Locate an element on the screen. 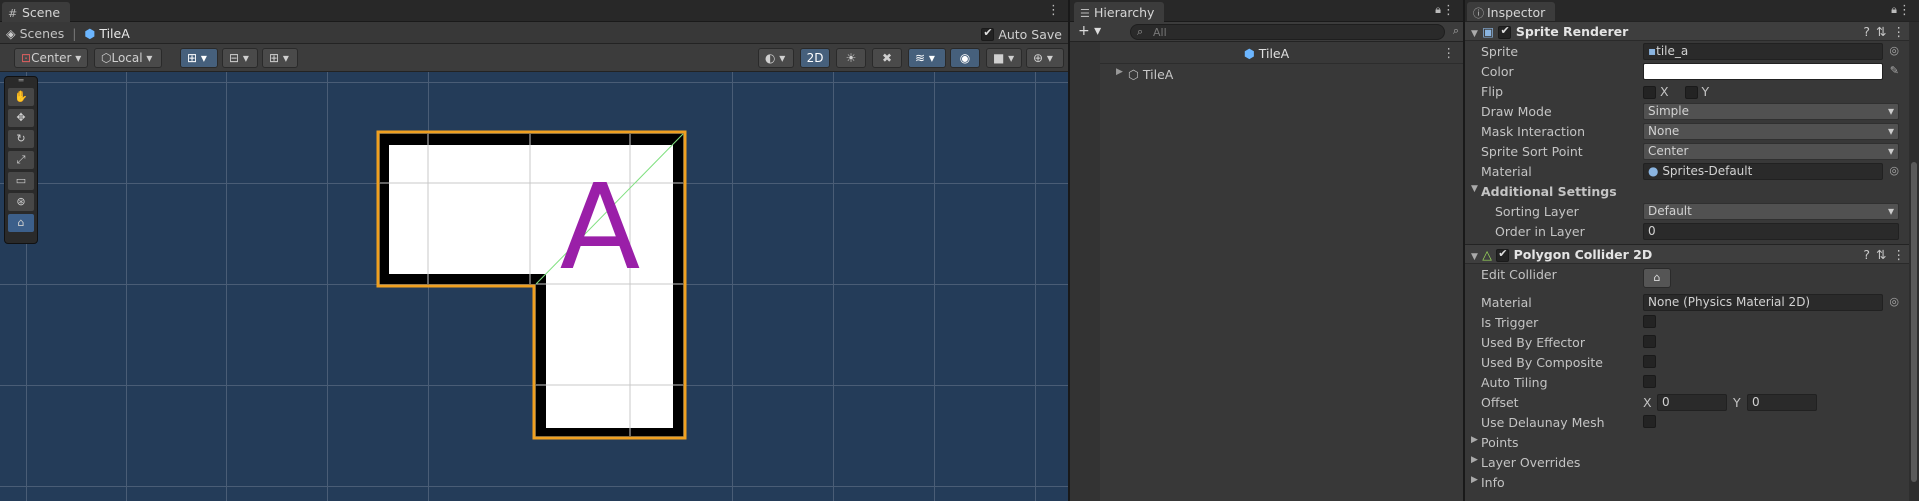  used-by-composite-checkbox is located at coordinates (1649, 361).